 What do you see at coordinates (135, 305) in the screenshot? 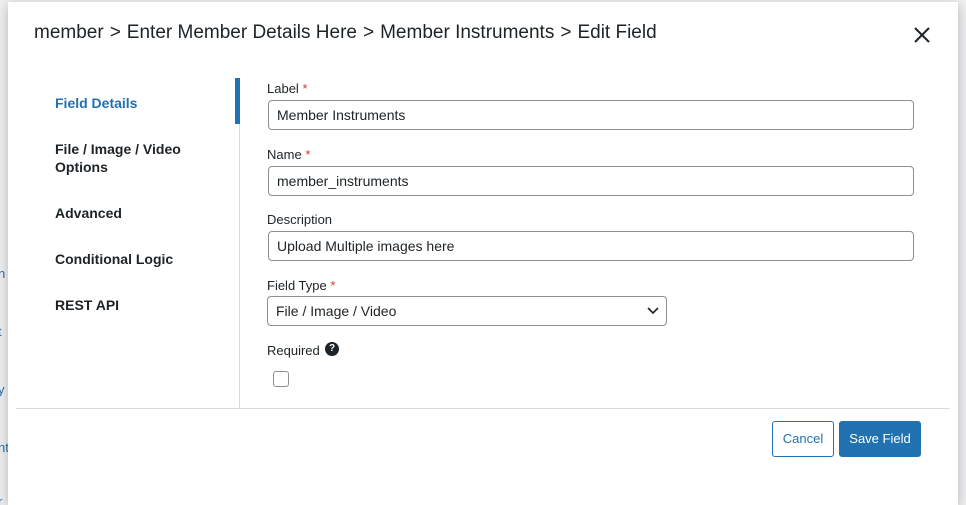
I see `sidebar-item-rest-api: REST API` at bounding box center [135, 305].